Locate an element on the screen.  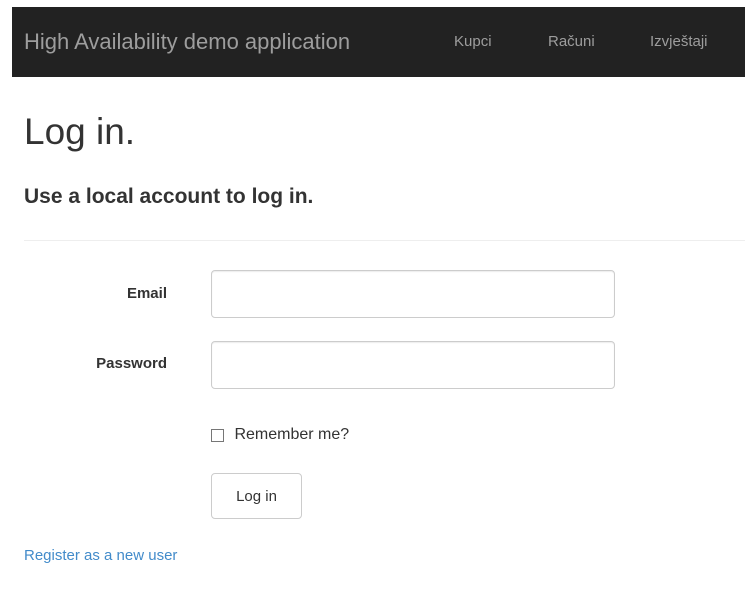
nav-item-racuni: Računi is located at coordinates (571, 42).